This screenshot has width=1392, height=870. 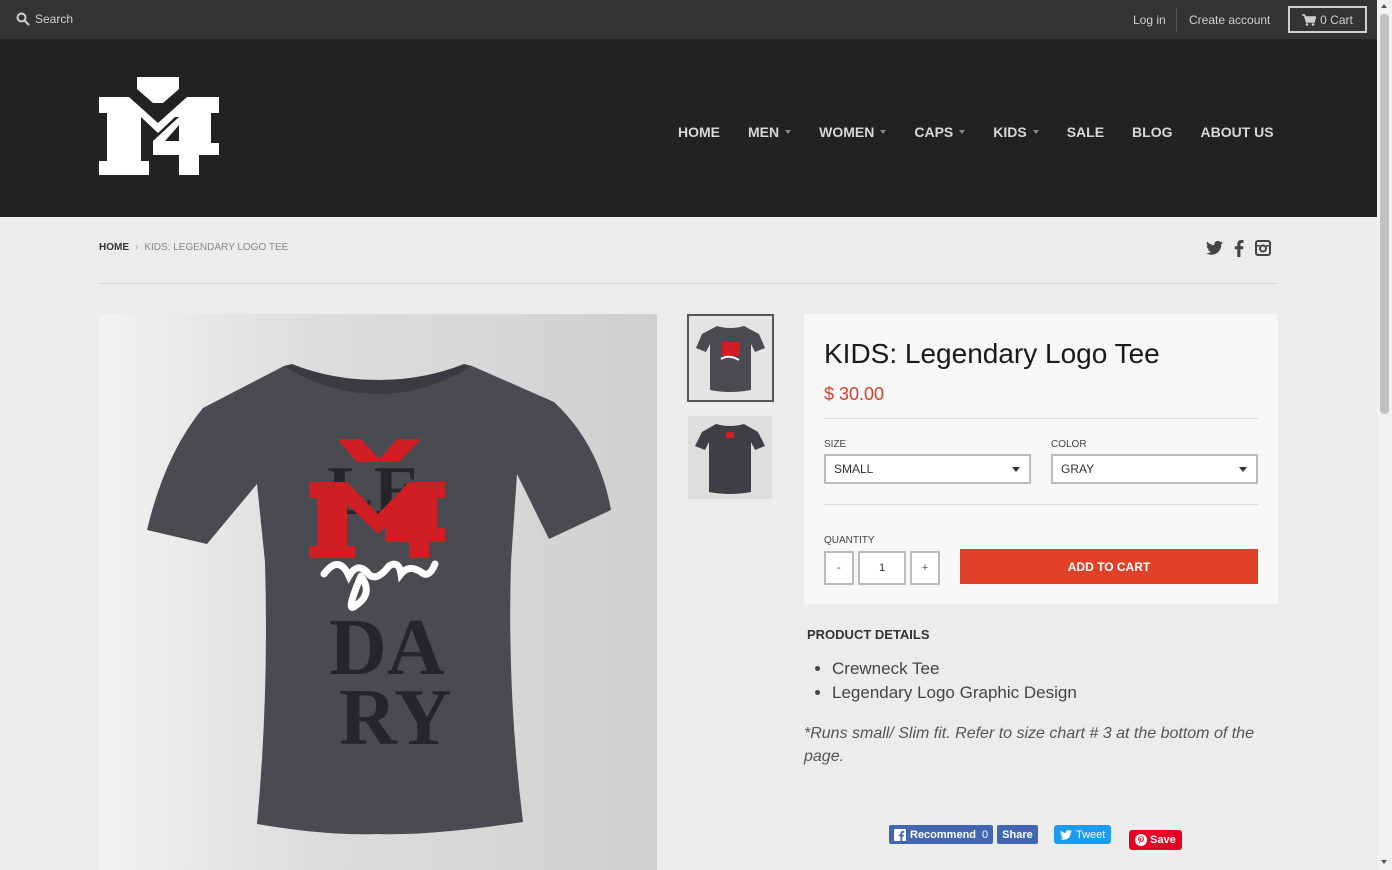 I want to click on nav-blog: BLOG, so click(x=1152, y=132).